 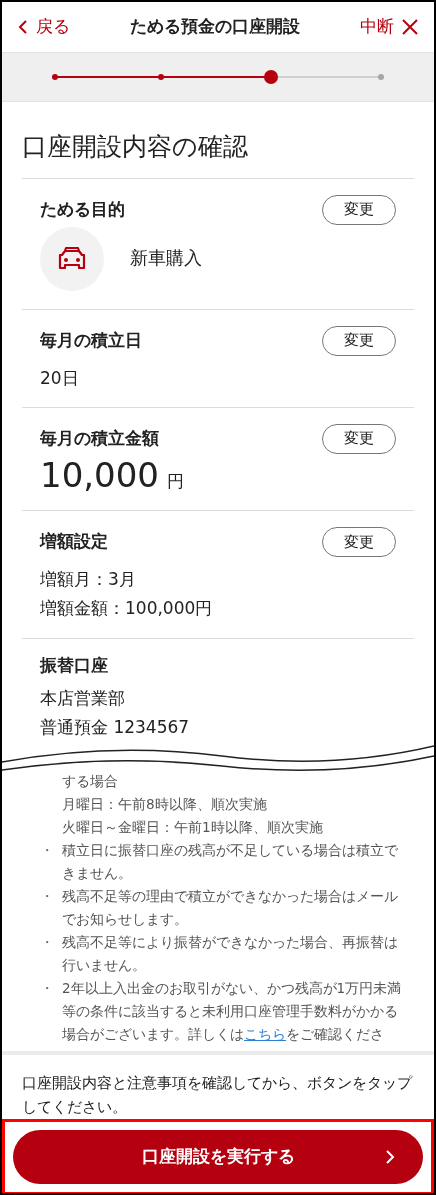 What do you see at coordinates (410, 27) in the screenshot?
I see `close-icon` at bounding box center [410, 27].